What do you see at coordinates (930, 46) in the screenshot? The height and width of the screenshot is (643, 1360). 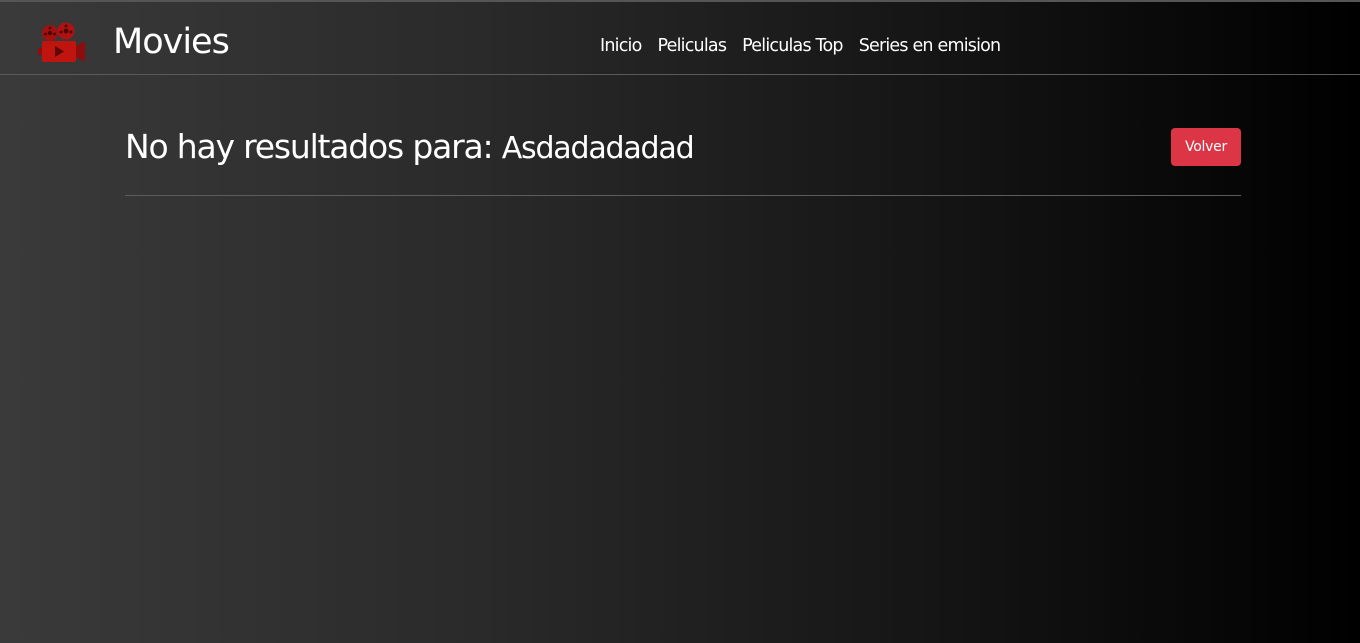 I see `nav-item-series-en-emision: Series en emision` at bounding box center [930, 46].